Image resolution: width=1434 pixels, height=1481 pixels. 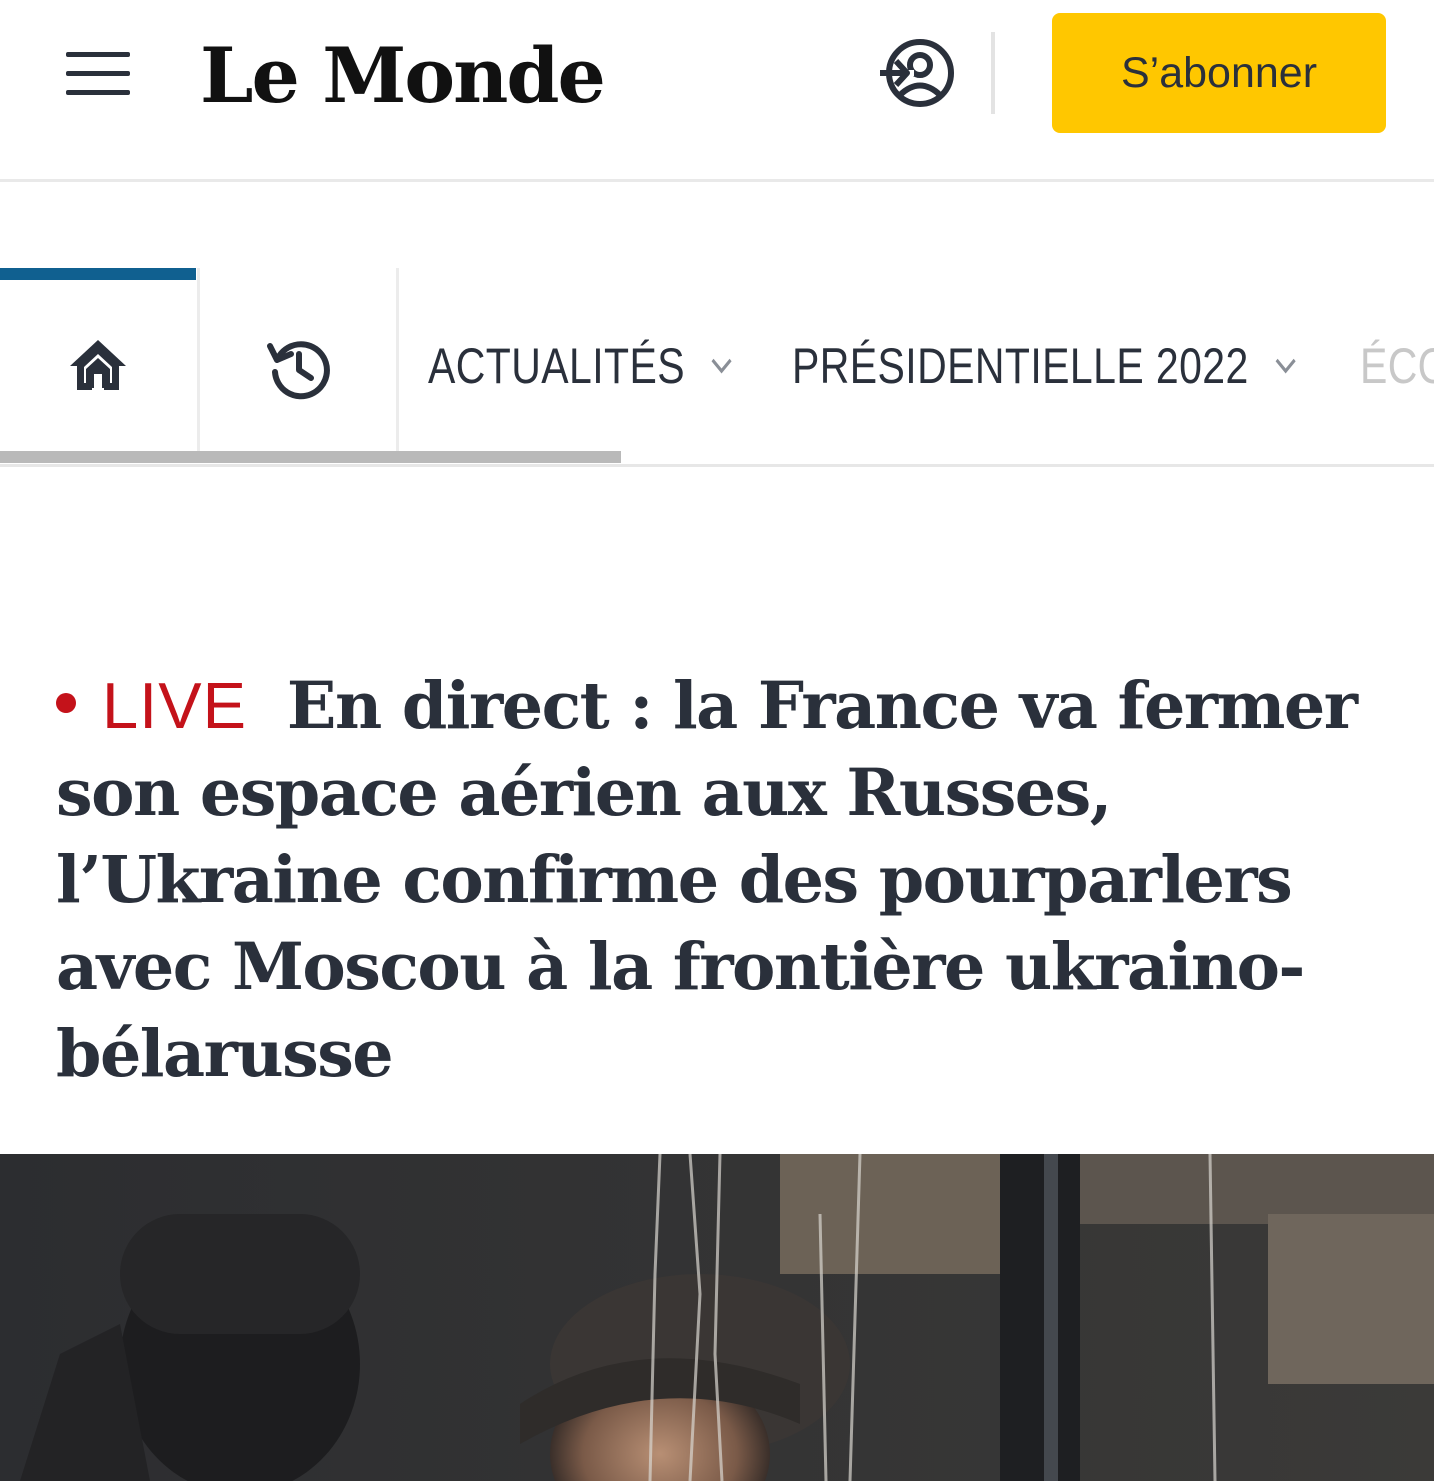 What do you see at coordinates (717, 465) in the screenshot?
I see `nav-bottom-border` at bounding box center [717, 465].